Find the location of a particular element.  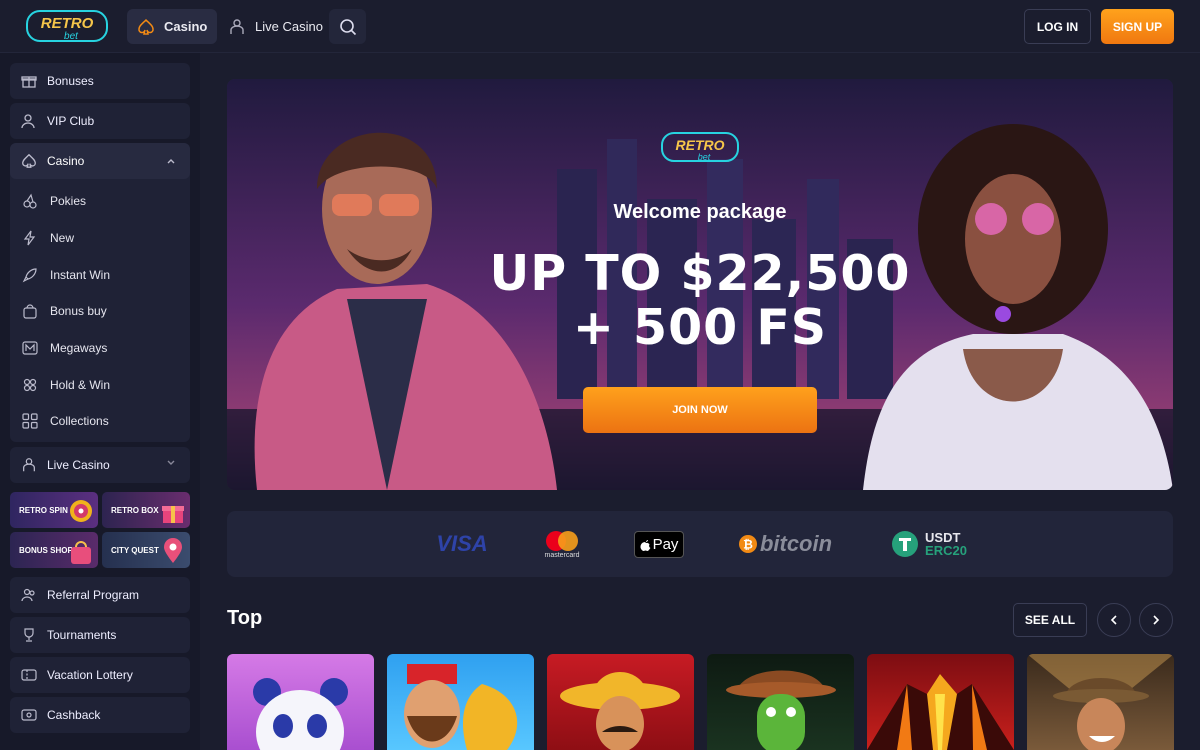

wheel-icon is located at coordinates (81, 511).